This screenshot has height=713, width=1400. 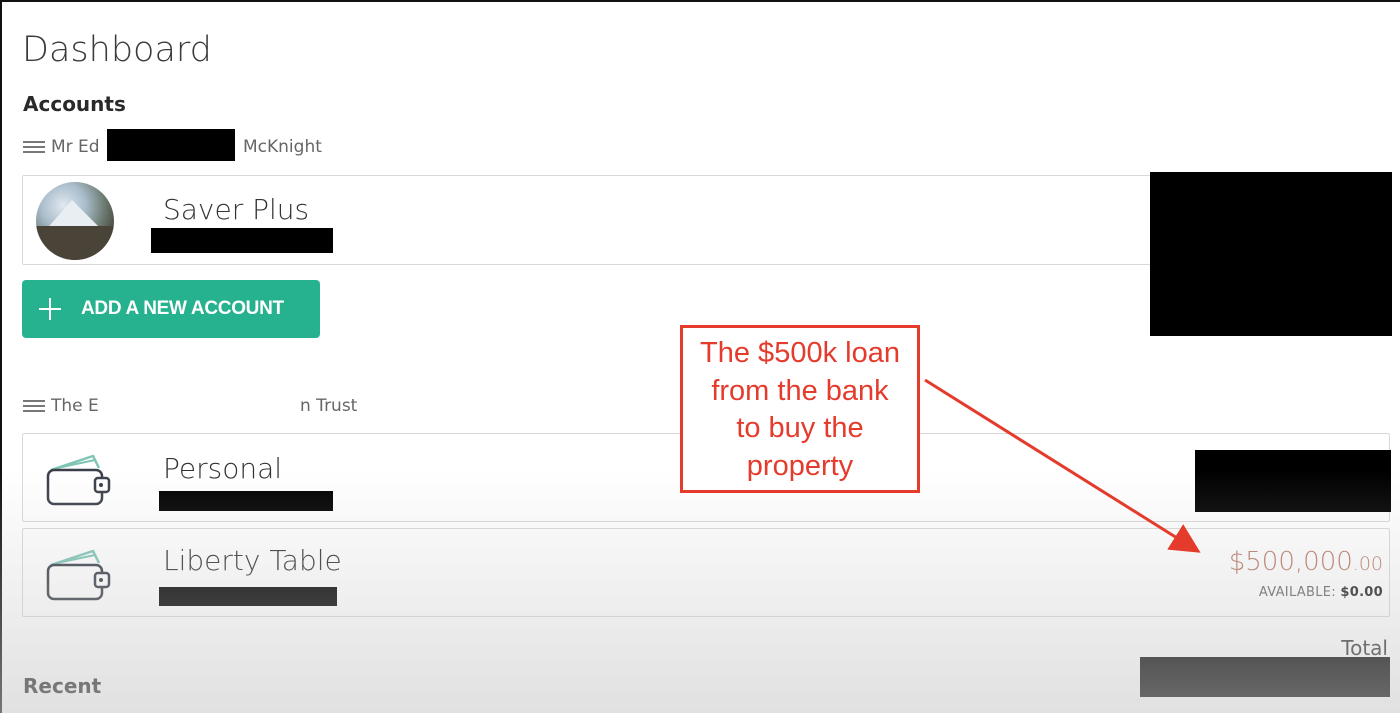 What do you see at coordinates (117, 50) in the screenshot?
I see `page-title: Dashboard` at bounding box center [117, 50].